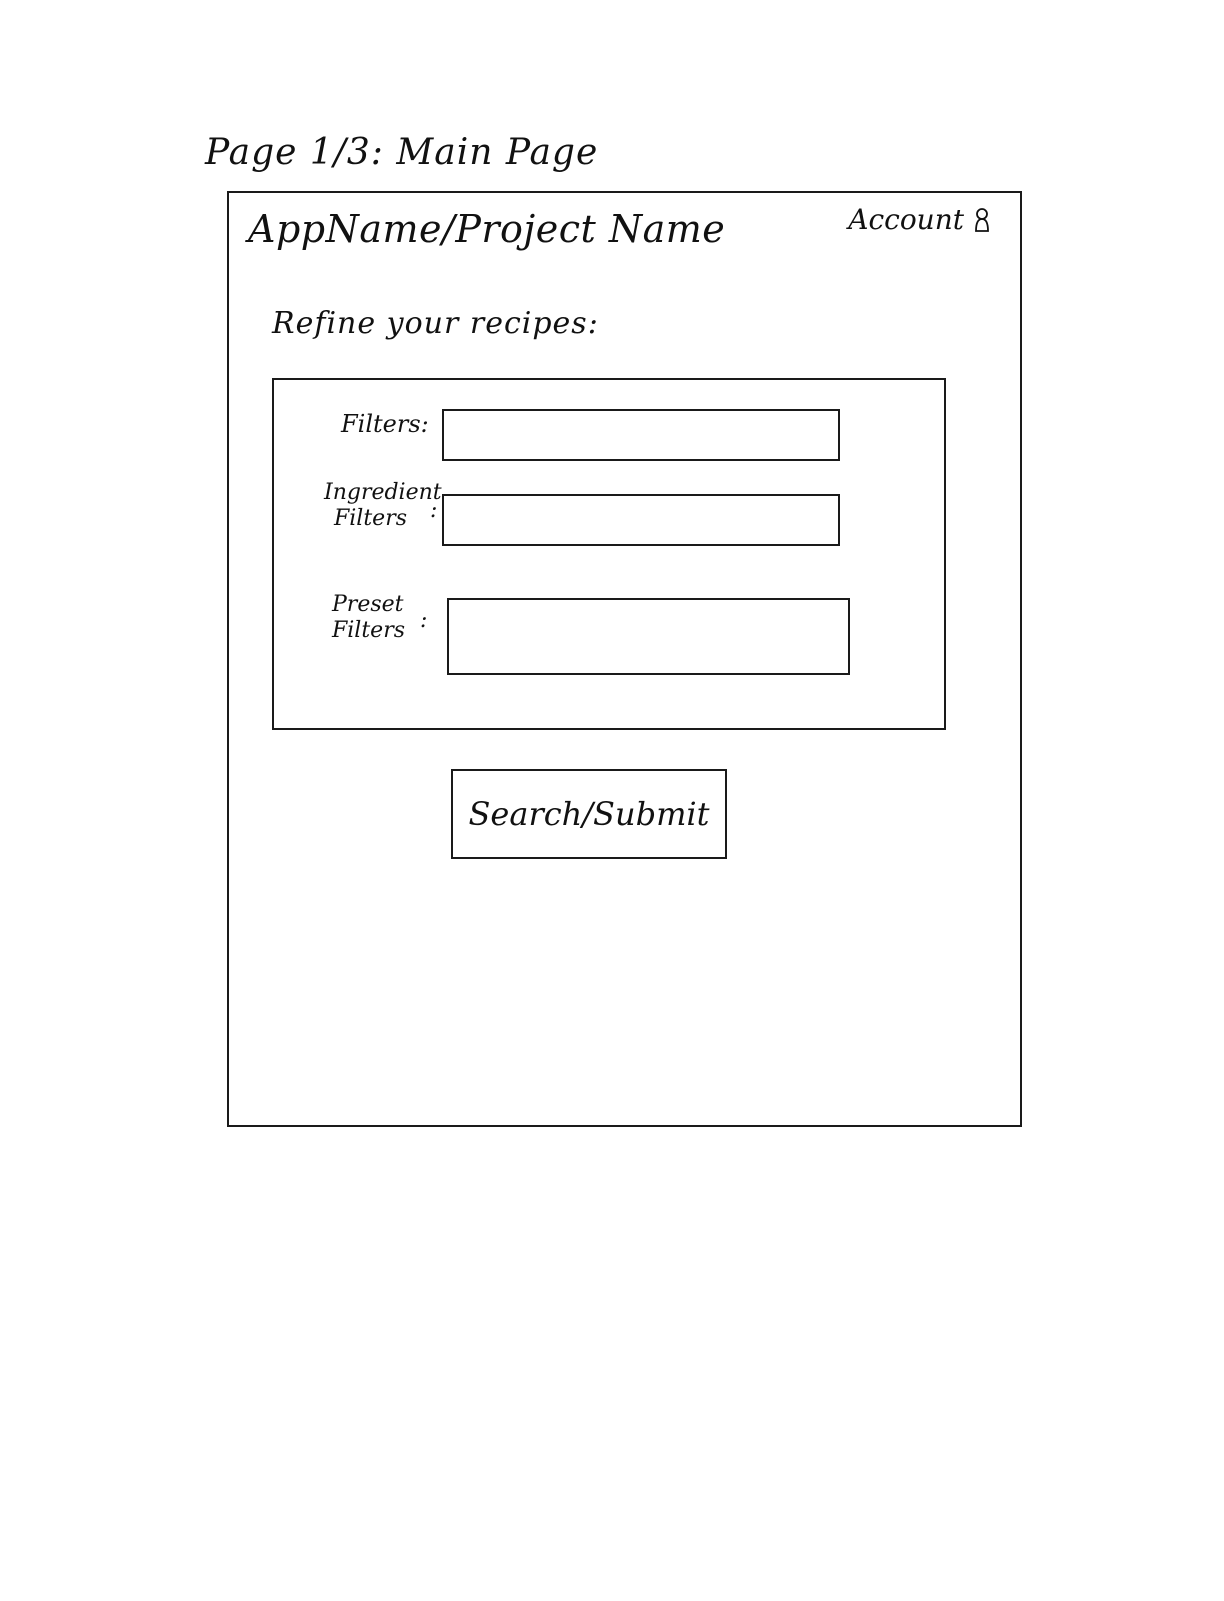 The height and width of the screenshot is (1601, 1224). I want to click on refine-heading: Refine your recipes:, so click(435, 323).